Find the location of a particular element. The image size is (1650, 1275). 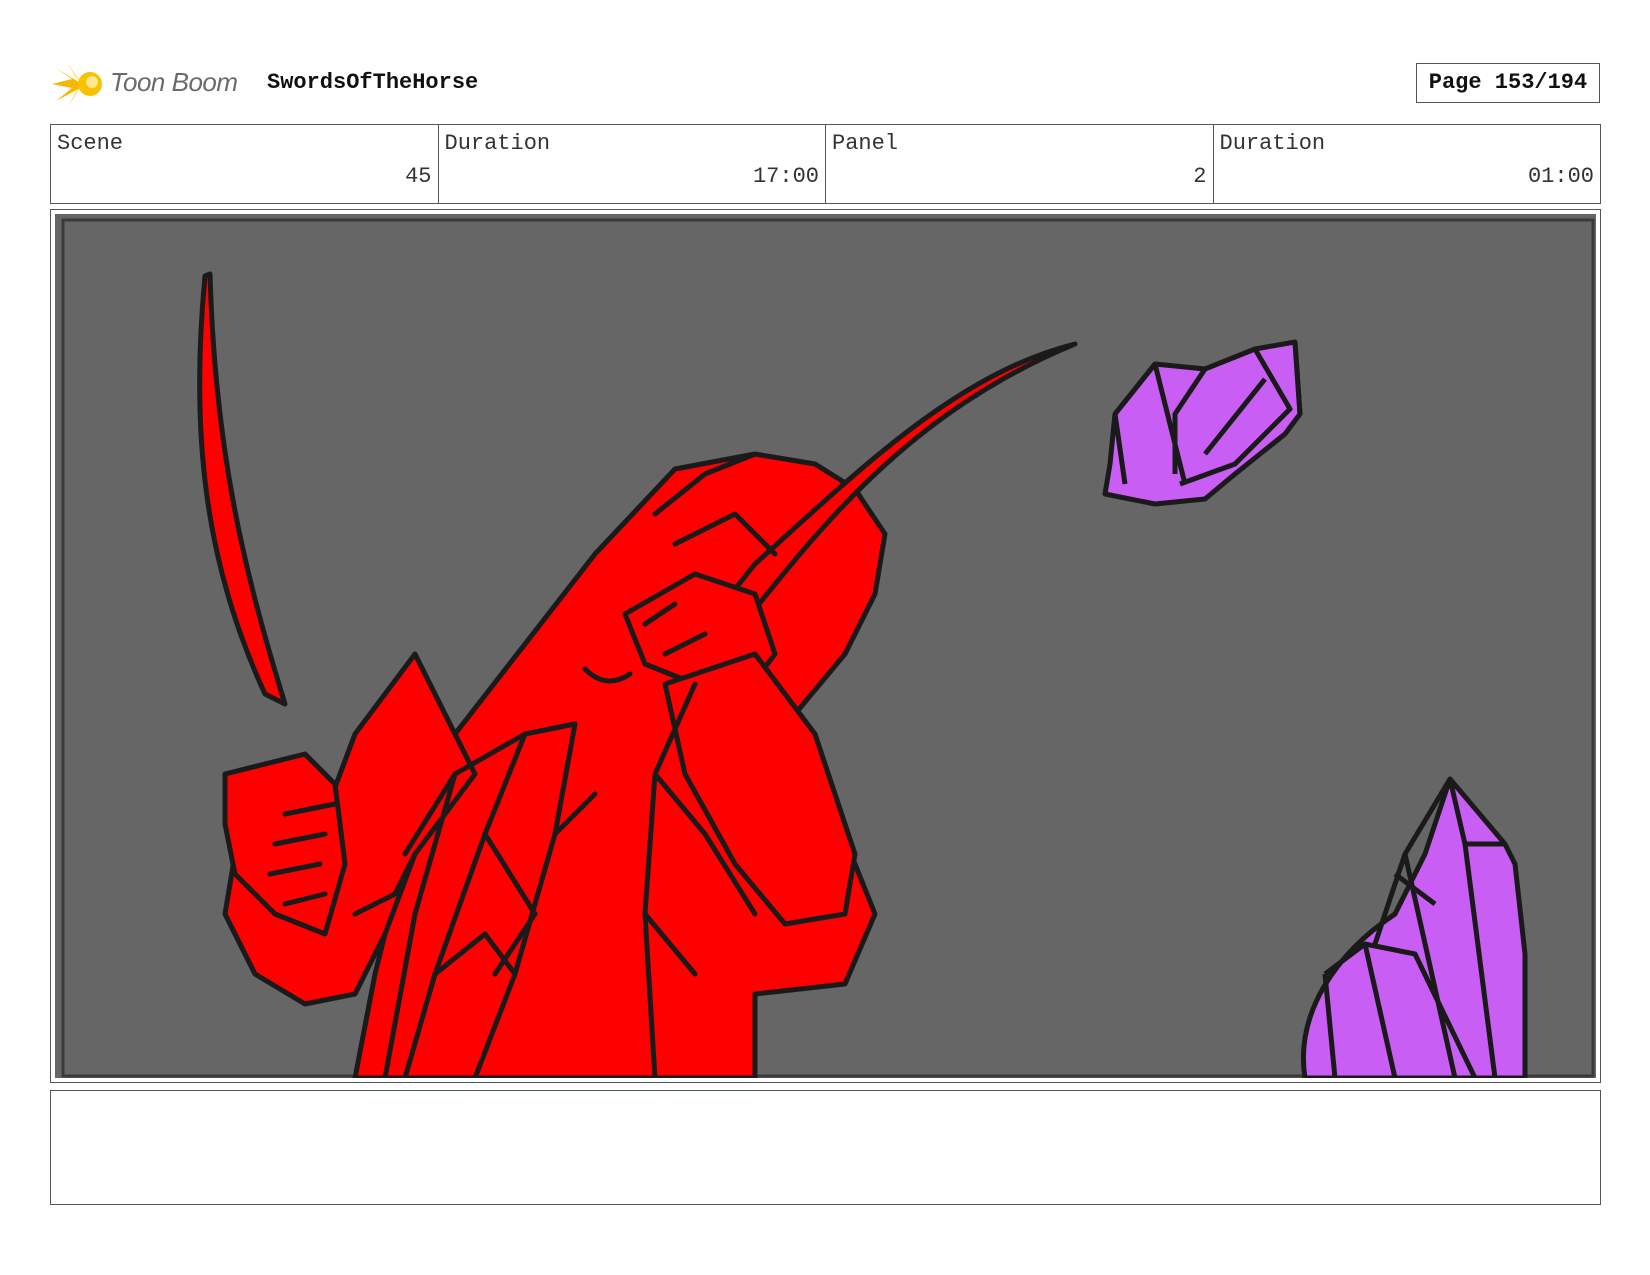

panel-cell: Panel 2 is located at coordinates (1020, 164).